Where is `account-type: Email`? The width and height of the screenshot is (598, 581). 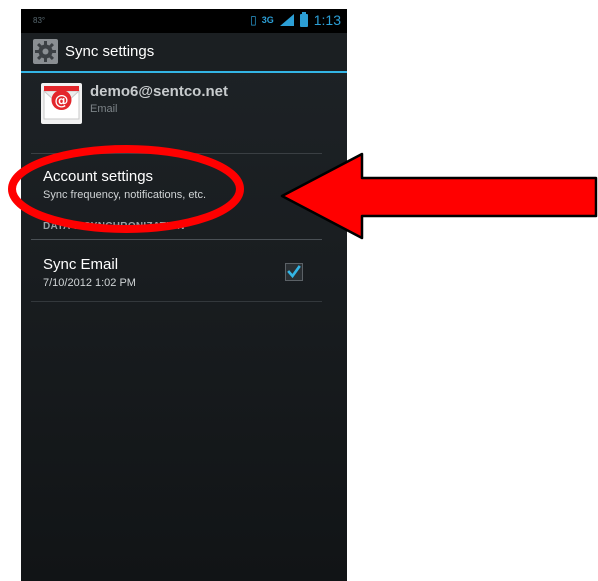 account-type: Email is located at coordinates (104, 109).